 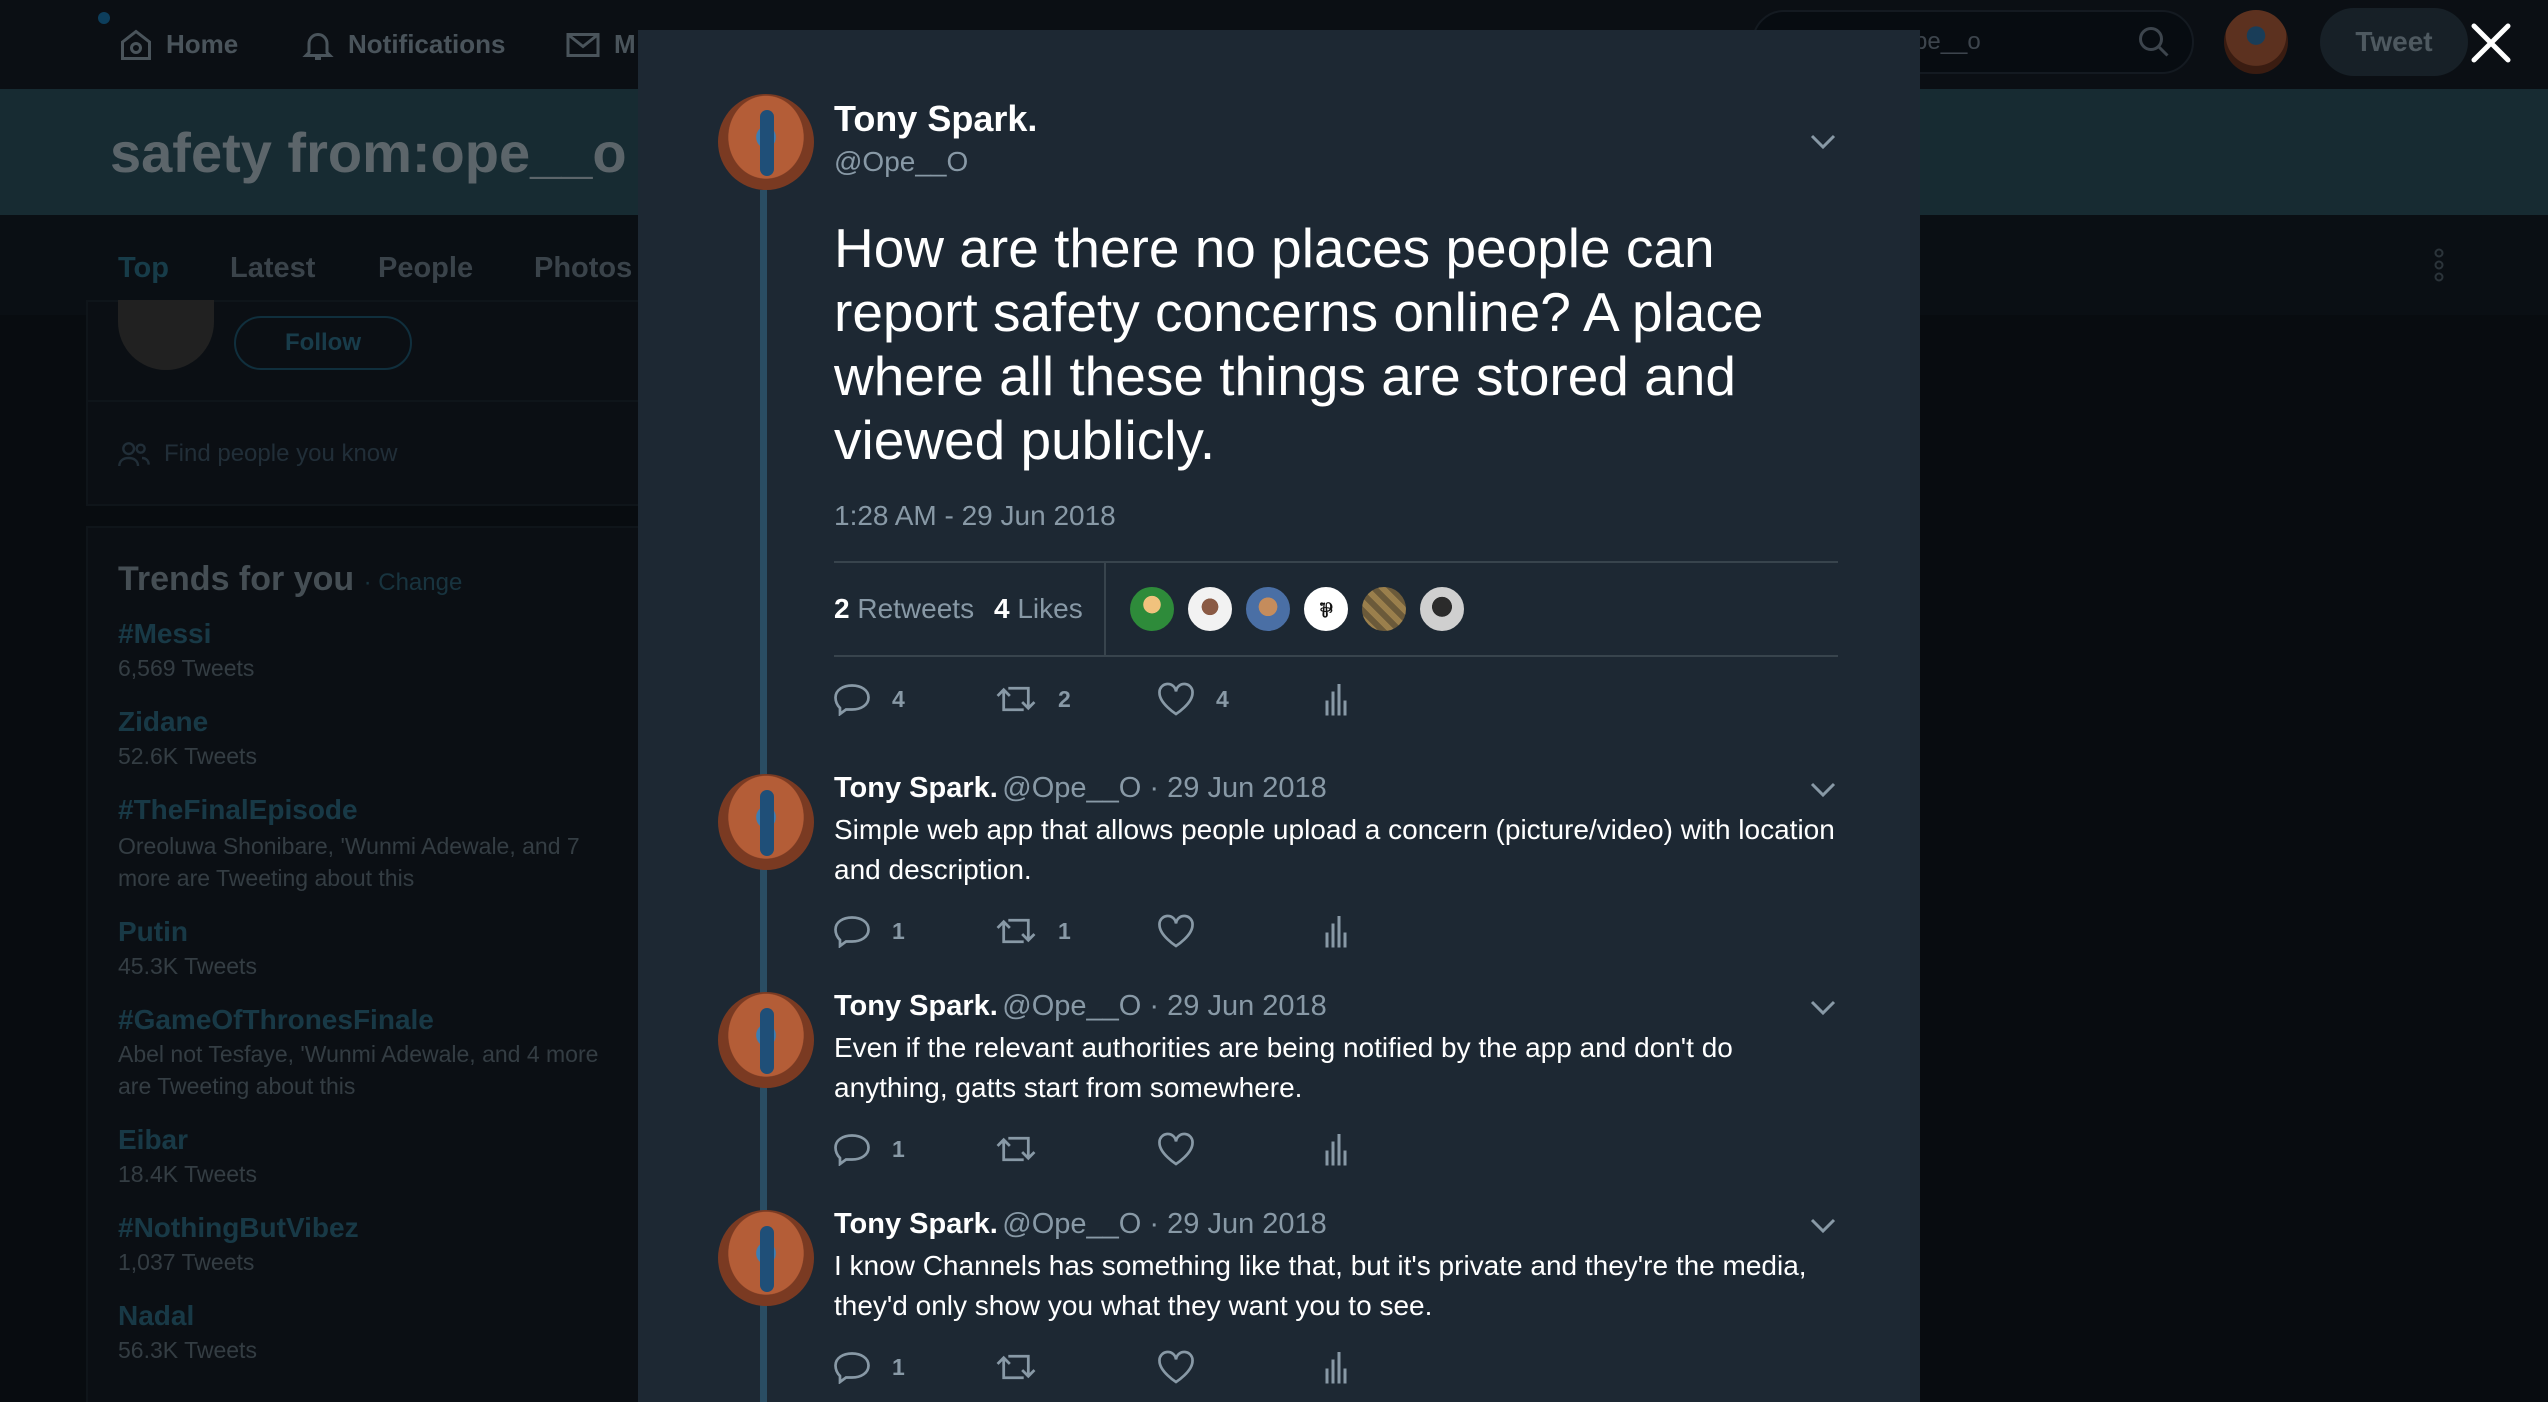 I want to click on retweet-button: 2, so click(x=1033, y=699).